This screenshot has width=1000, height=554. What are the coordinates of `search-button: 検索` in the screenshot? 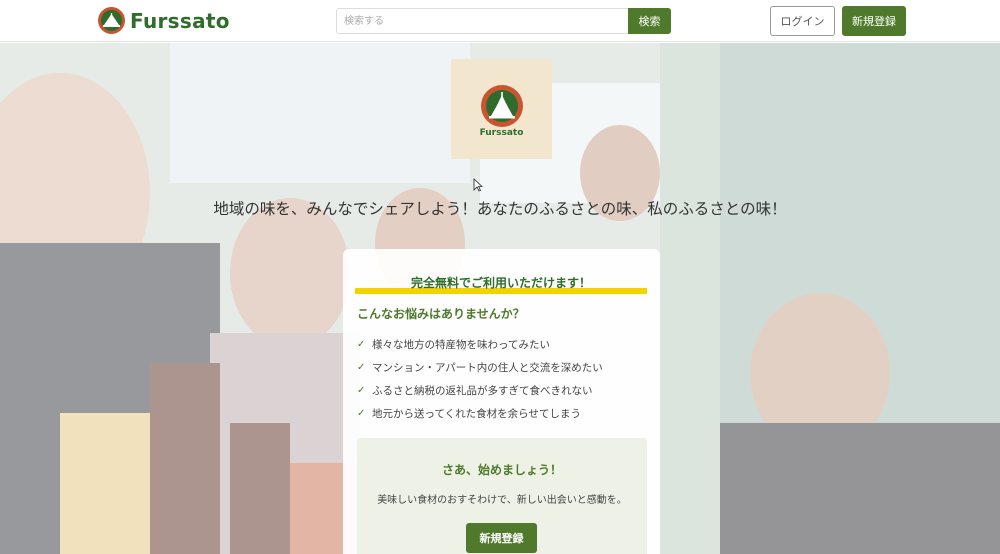 It's located at (649, 21).